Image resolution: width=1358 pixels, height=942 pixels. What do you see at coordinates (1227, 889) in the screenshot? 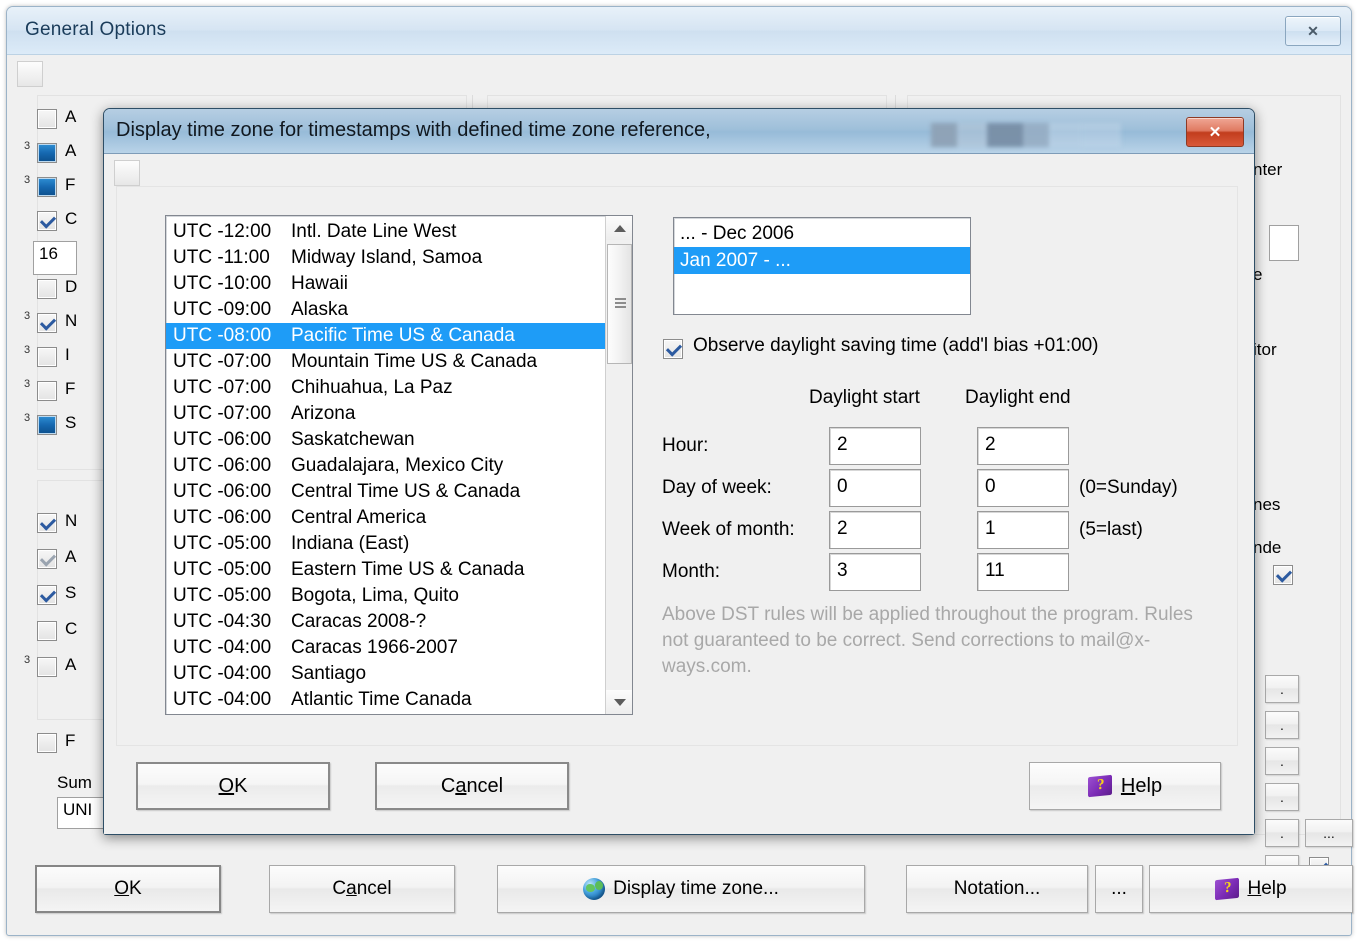
I see `help-book-icon: ?` at bounding box center [1227, 889].